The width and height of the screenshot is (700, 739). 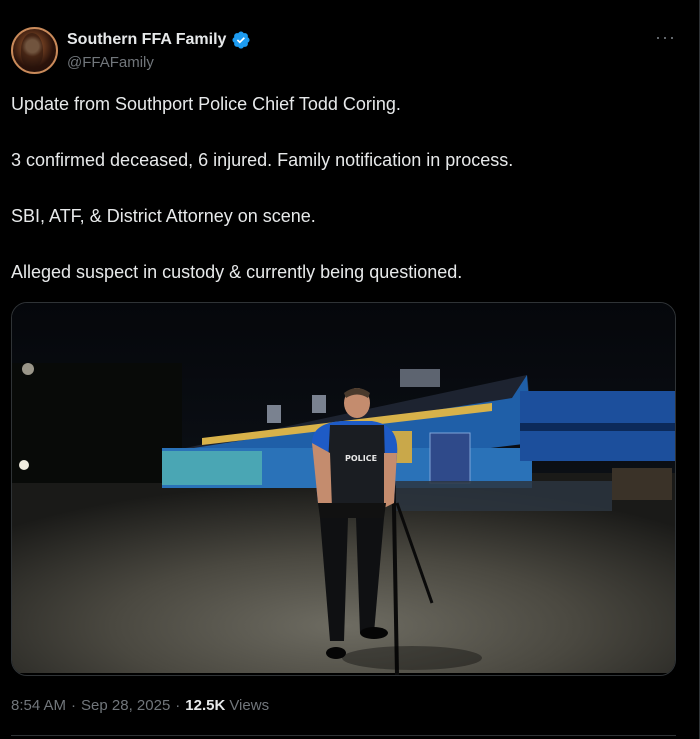 I want to click on author-name-row: Southern FFA Family, so click(x=159, y=40).